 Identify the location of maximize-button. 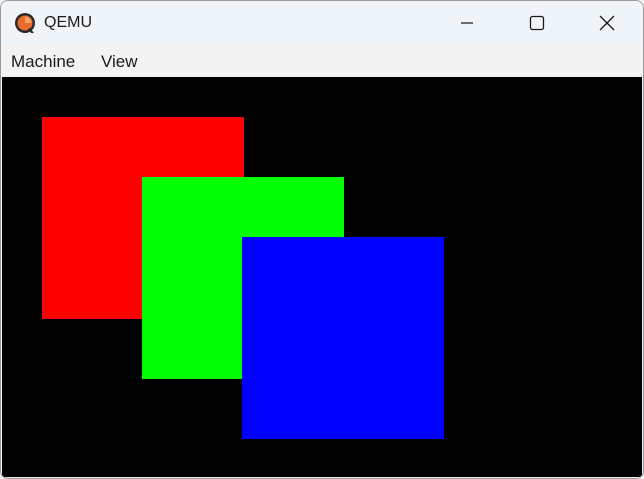
(537, 23).